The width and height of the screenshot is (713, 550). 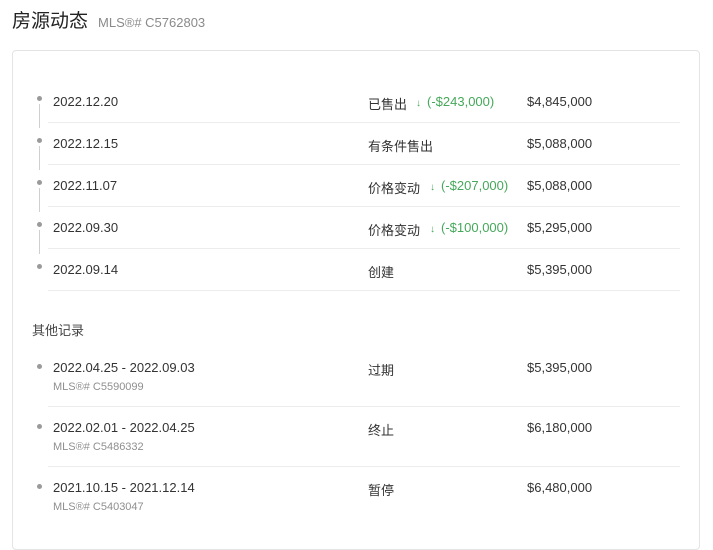 I want to click on record-price: $6,180,000, so click(x=560, y=427).